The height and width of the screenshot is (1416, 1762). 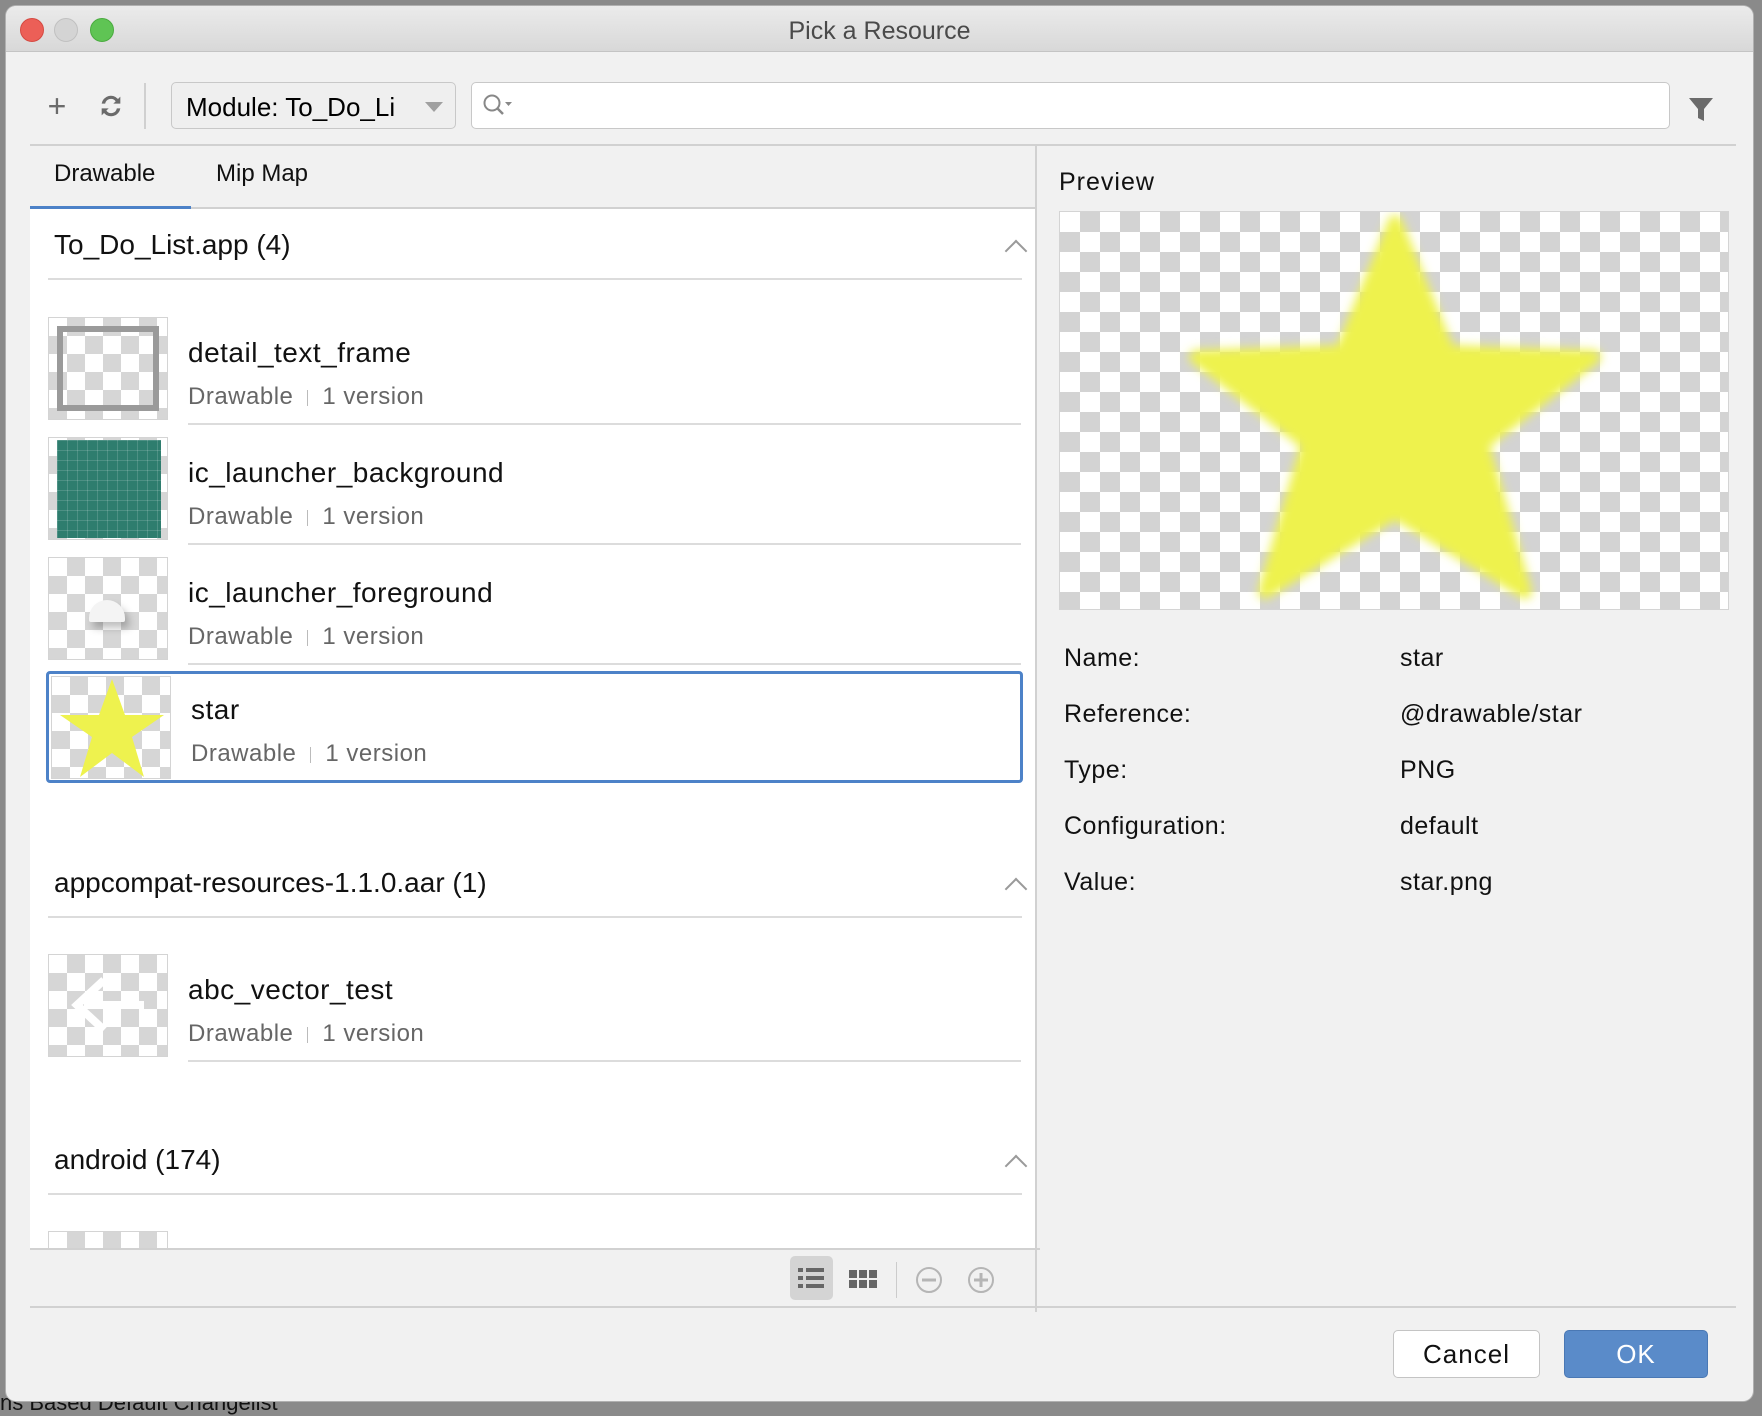 I want to click on tab-drawable: Drawable, so click(x=104, y=174).